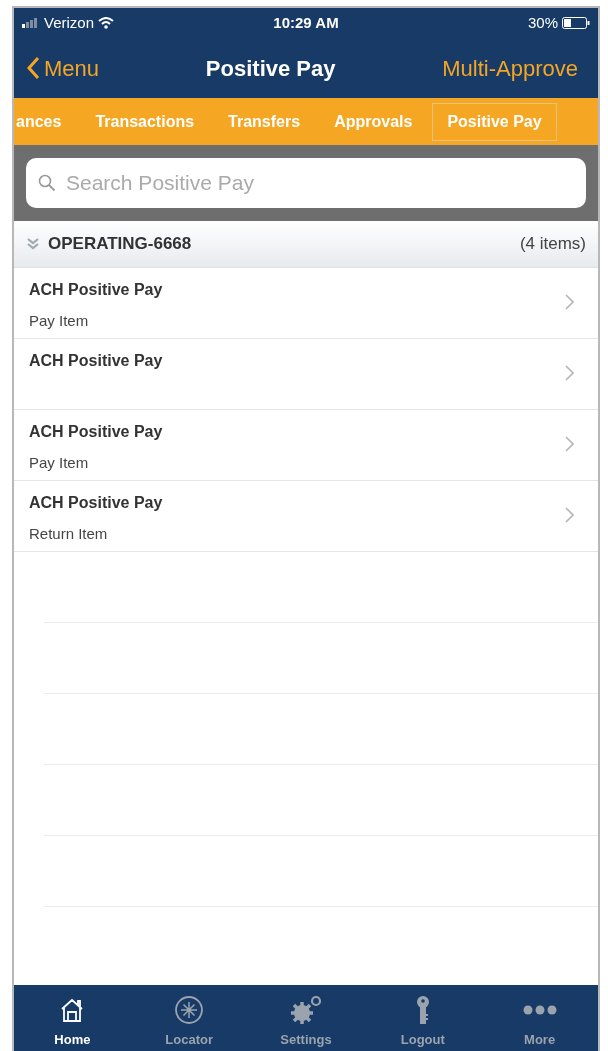 The height and width of the screenshot is (1051, 608). What do you see at coordinates (306, 22) in the screenshot?
I see `clock-time: 10:29 AM` at bounding box center [306, 22].